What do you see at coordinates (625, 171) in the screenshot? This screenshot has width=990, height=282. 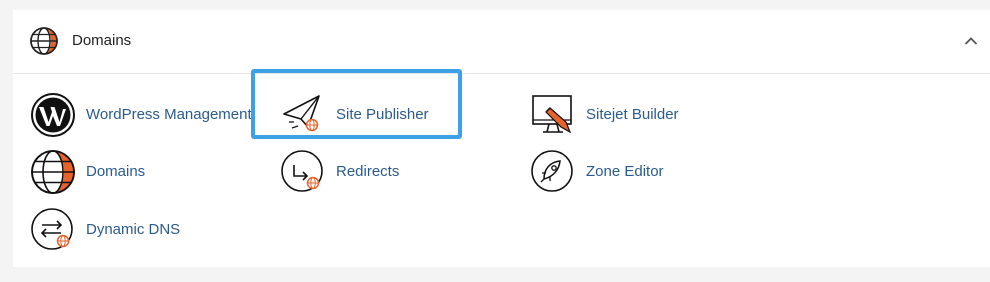 I see `item-label: Zone Editor` at bounding box center [625, 171].